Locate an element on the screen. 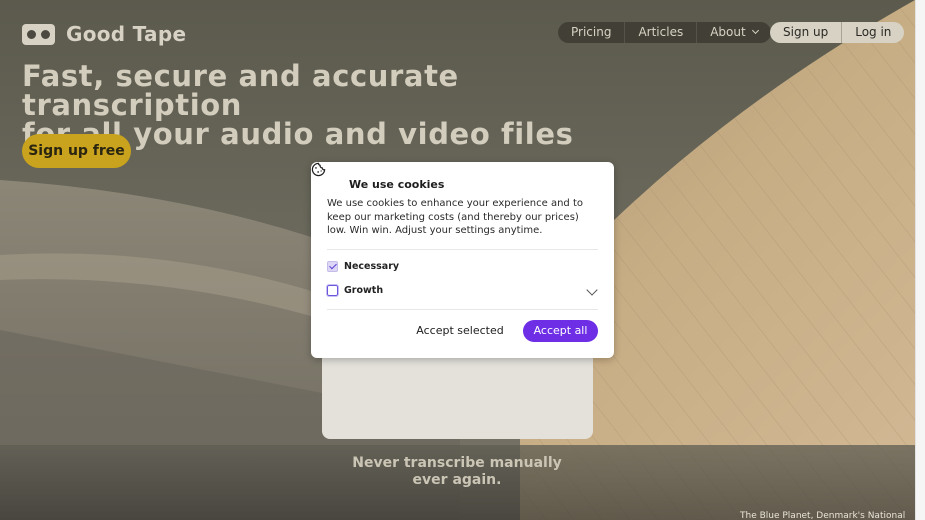 Image resolution: width=925 pixels, height=520 pixels. hero-tagline-line1: Never transcribe manually is located at coordinates (457, 463).